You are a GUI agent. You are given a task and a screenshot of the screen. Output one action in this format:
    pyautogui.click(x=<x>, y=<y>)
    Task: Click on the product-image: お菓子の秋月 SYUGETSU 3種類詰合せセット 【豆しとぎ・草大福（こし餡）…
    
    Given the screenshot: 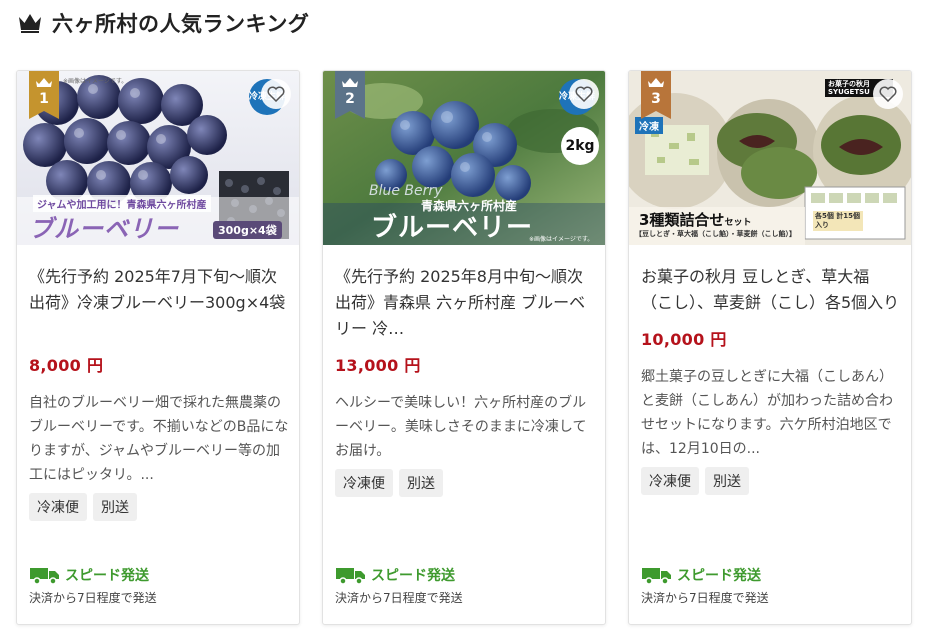 What is the action you would take?
    pyautogui.click(x=770, y=158)
    